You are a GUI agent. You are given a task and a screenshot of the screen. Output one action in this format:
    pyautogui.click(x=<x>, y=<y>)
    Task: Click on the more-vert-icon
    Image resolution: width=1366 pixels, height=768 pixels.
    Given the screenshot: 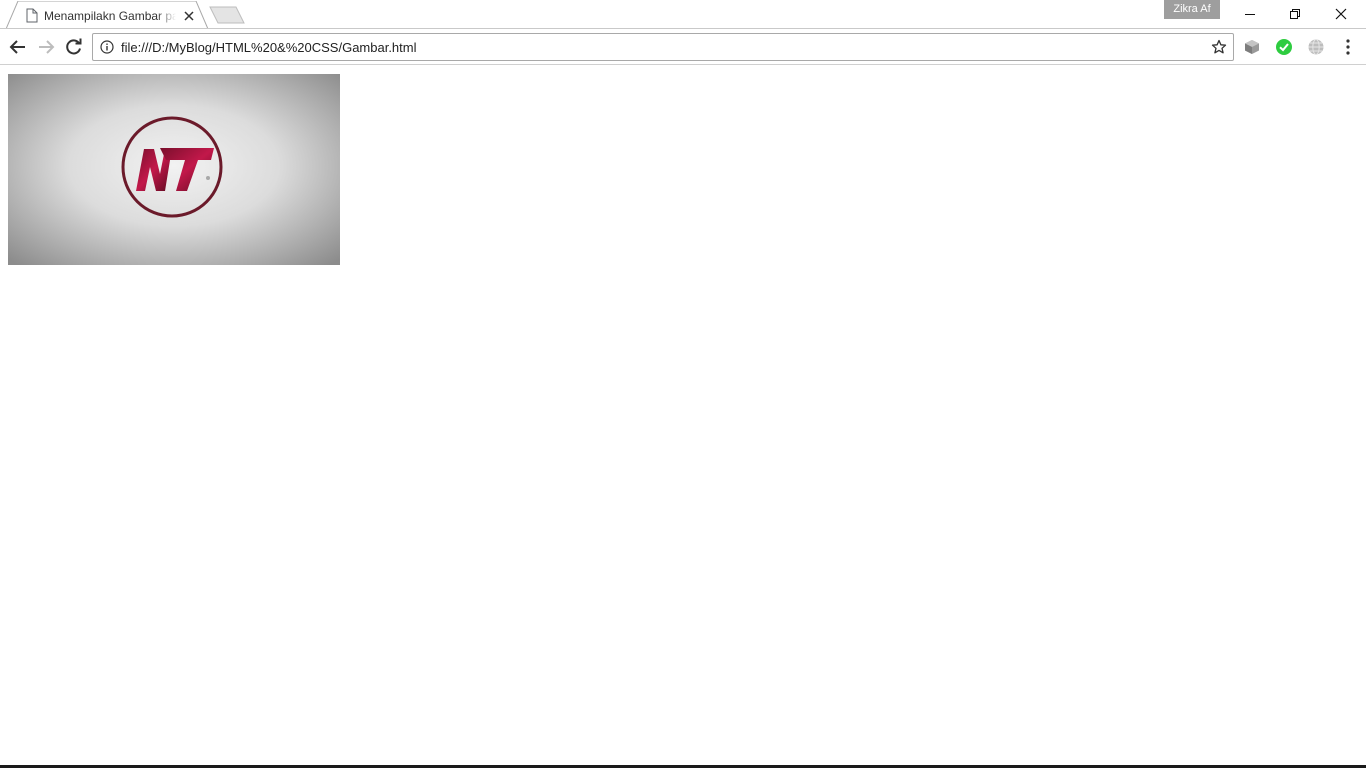 What is the action you would take?
    pyautogui.click(x=1348, y=47)
    